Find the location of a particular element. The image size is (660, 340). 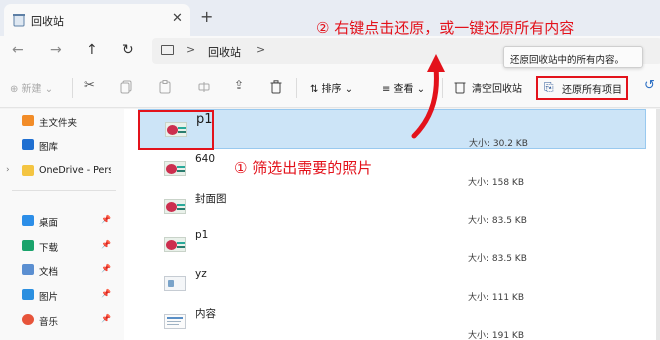

annotation-step-1: ① 筛选出需要的照片 is located at coordinates (303, 168).